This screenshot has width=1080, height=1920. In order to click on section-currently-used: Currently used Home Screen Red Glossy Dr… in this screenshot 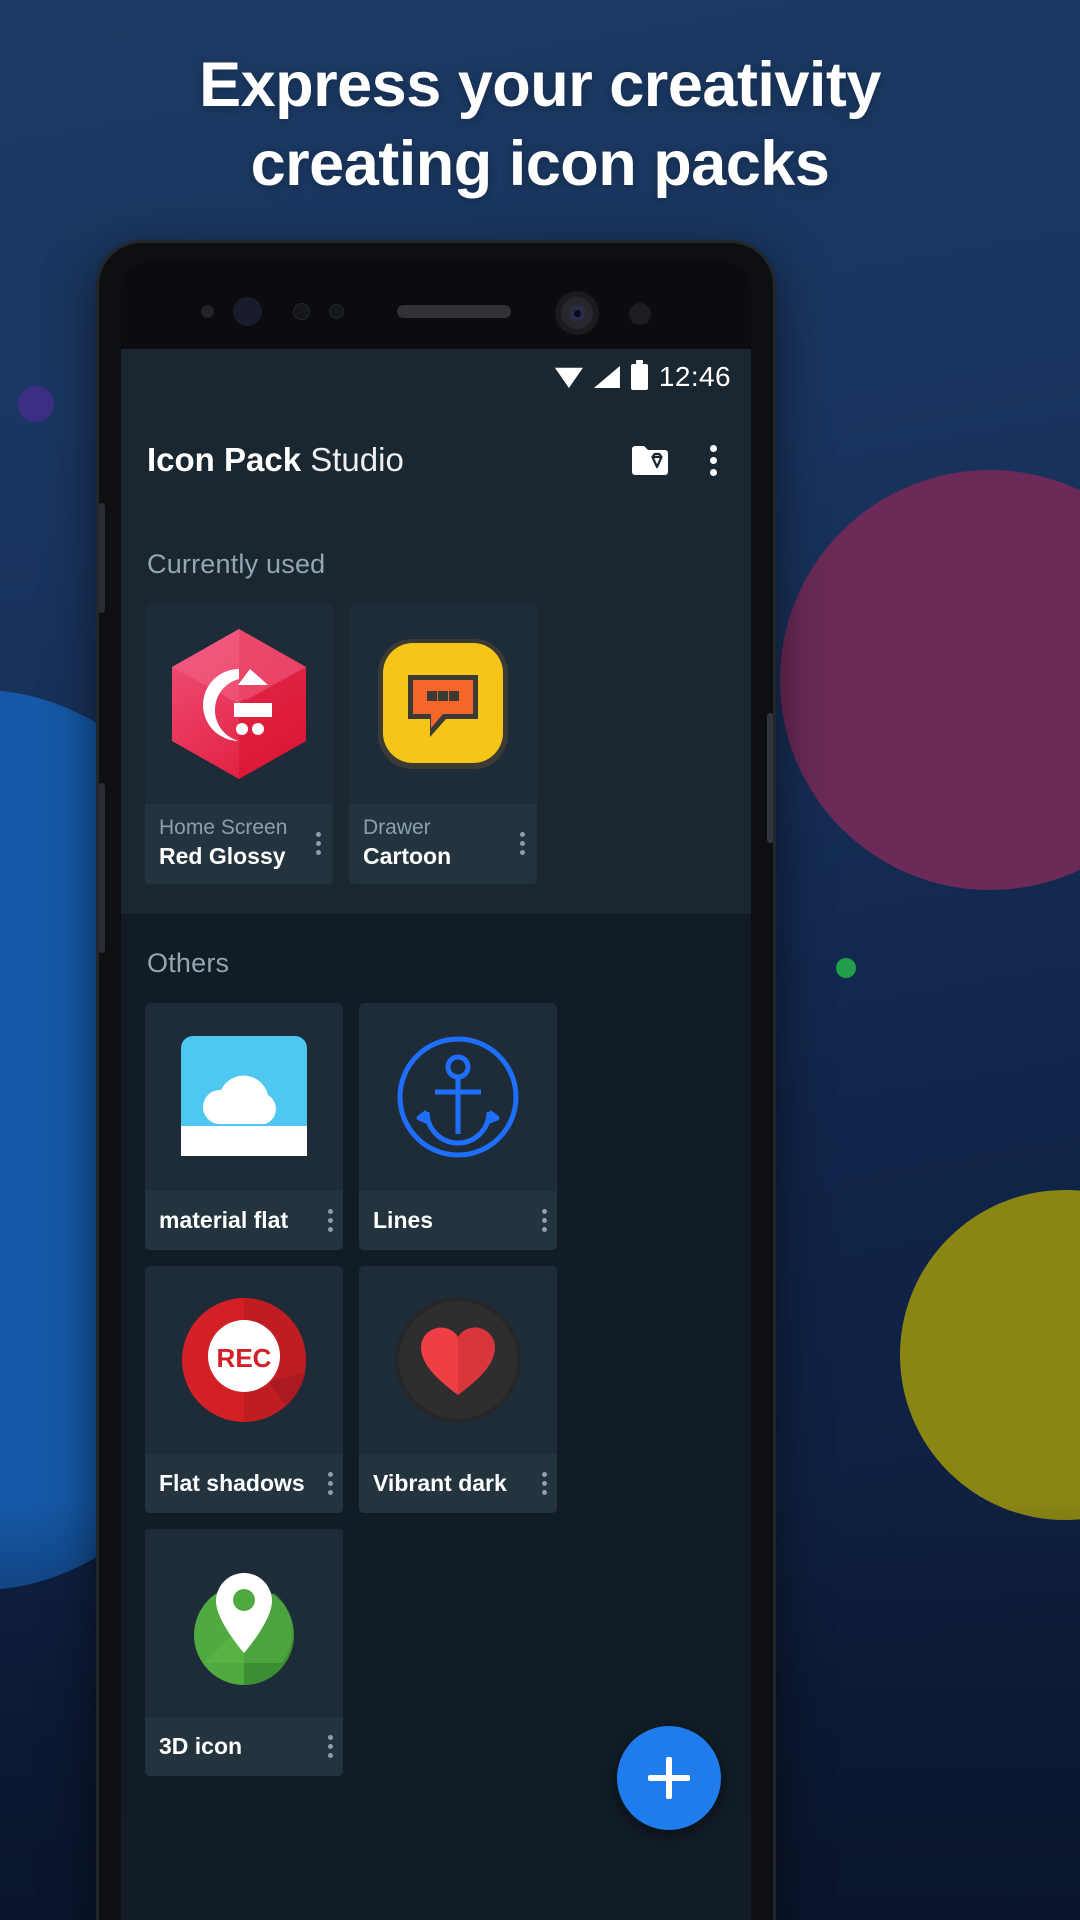, I will do `click(436, 715)`.